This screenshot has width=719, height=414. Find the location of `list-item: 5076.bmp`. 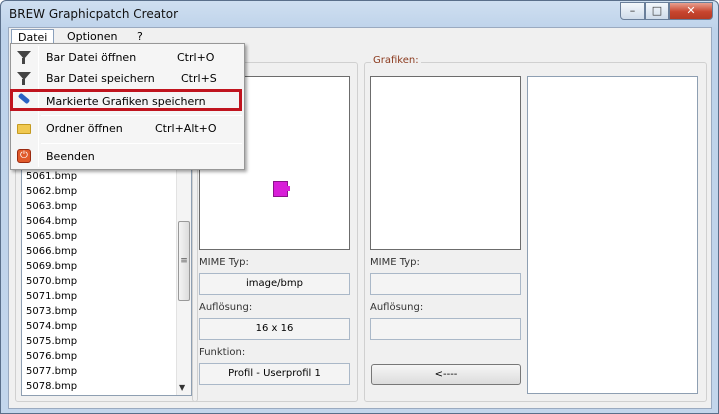

list-item: 5076.bmp is located at coordinates (51, 356).